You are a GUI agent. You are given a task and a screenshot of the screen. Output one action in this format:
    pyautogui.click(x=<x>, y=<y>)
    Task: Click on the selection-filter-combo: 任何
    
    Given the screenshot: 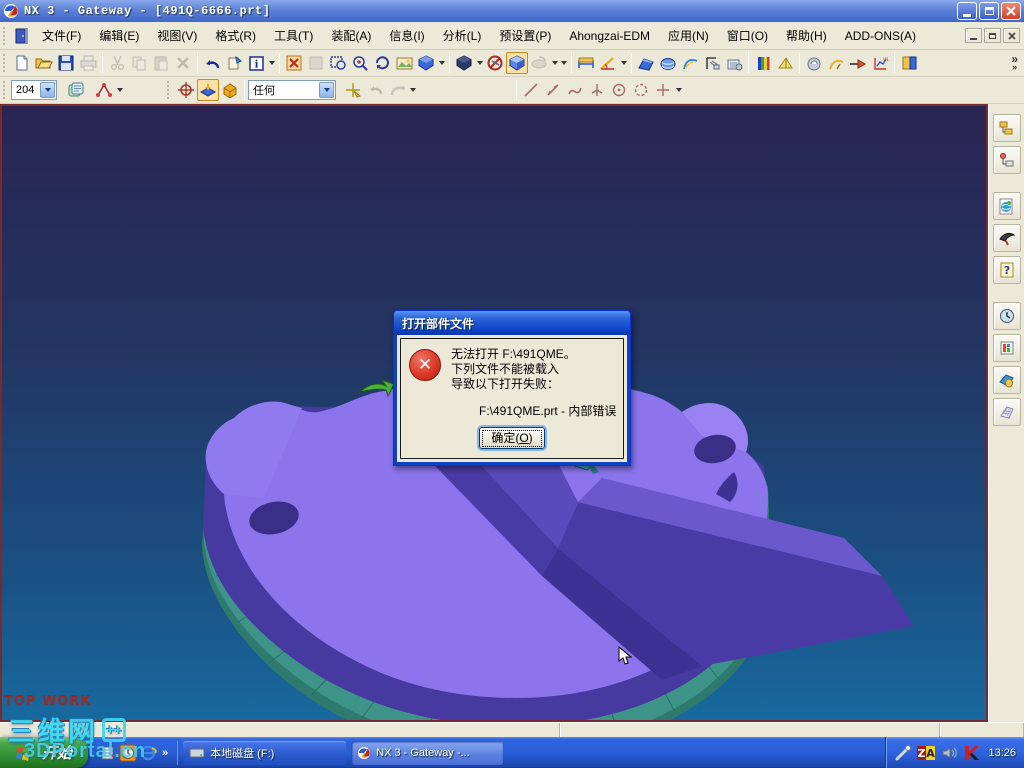 What is the action you would take?
    pyautogui.click(x=292, y=90)
    